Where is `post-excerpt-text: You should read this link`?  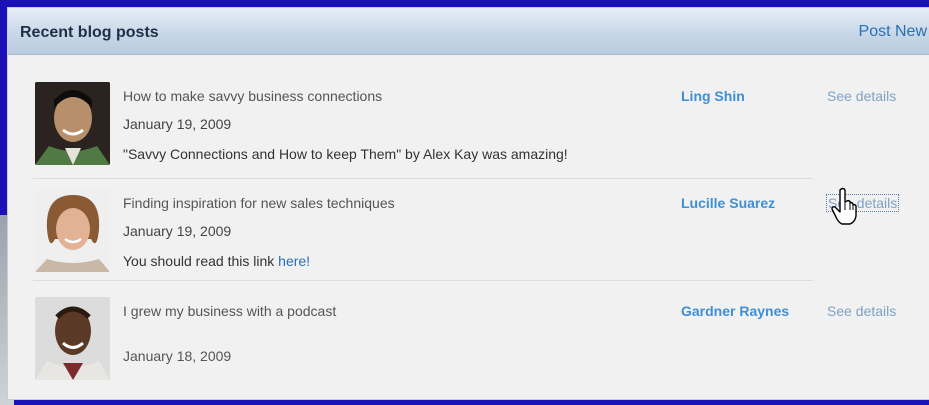 post-excerpt-text: You should read this link is located at coordinates (201, 261).